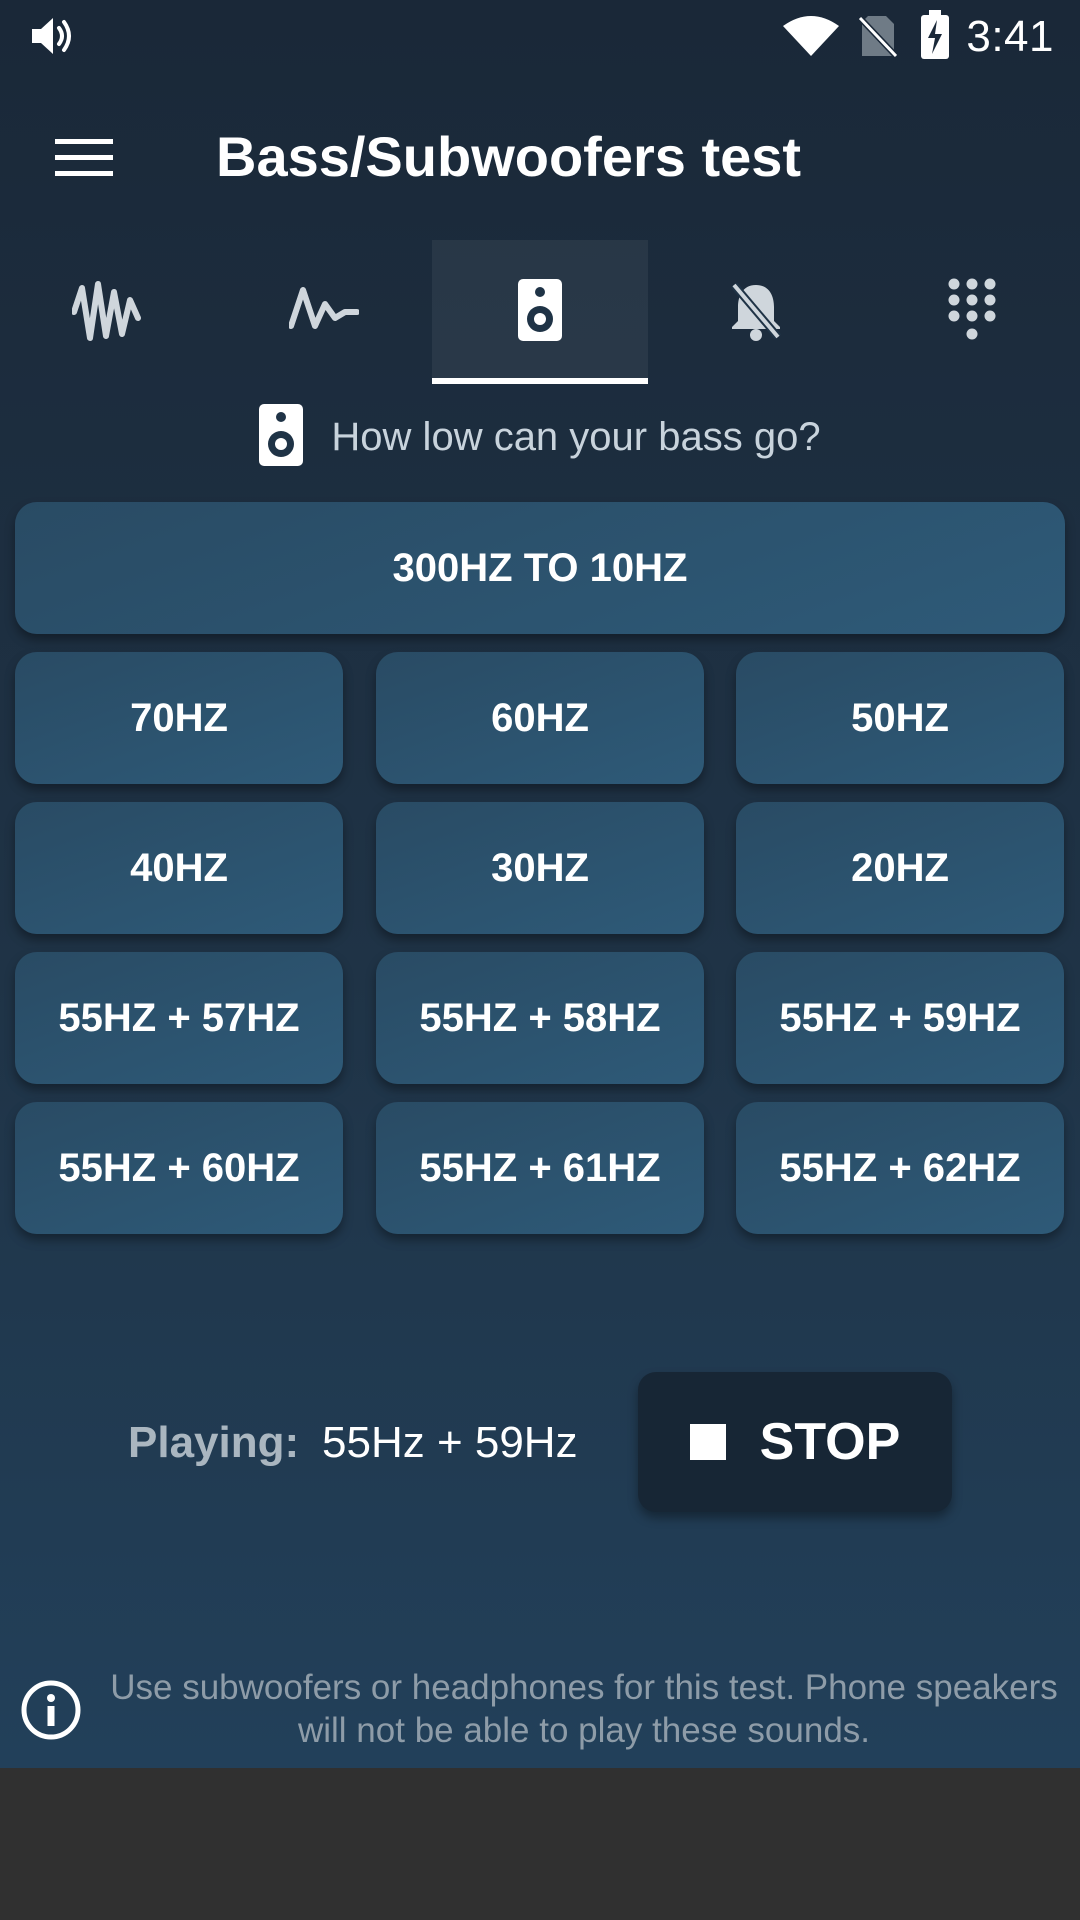 The image size is (1080, 1920). What do you see at coordinates (53, 38) in the screenshot?
I see `volume-icon` at bounding box center [53, 38].